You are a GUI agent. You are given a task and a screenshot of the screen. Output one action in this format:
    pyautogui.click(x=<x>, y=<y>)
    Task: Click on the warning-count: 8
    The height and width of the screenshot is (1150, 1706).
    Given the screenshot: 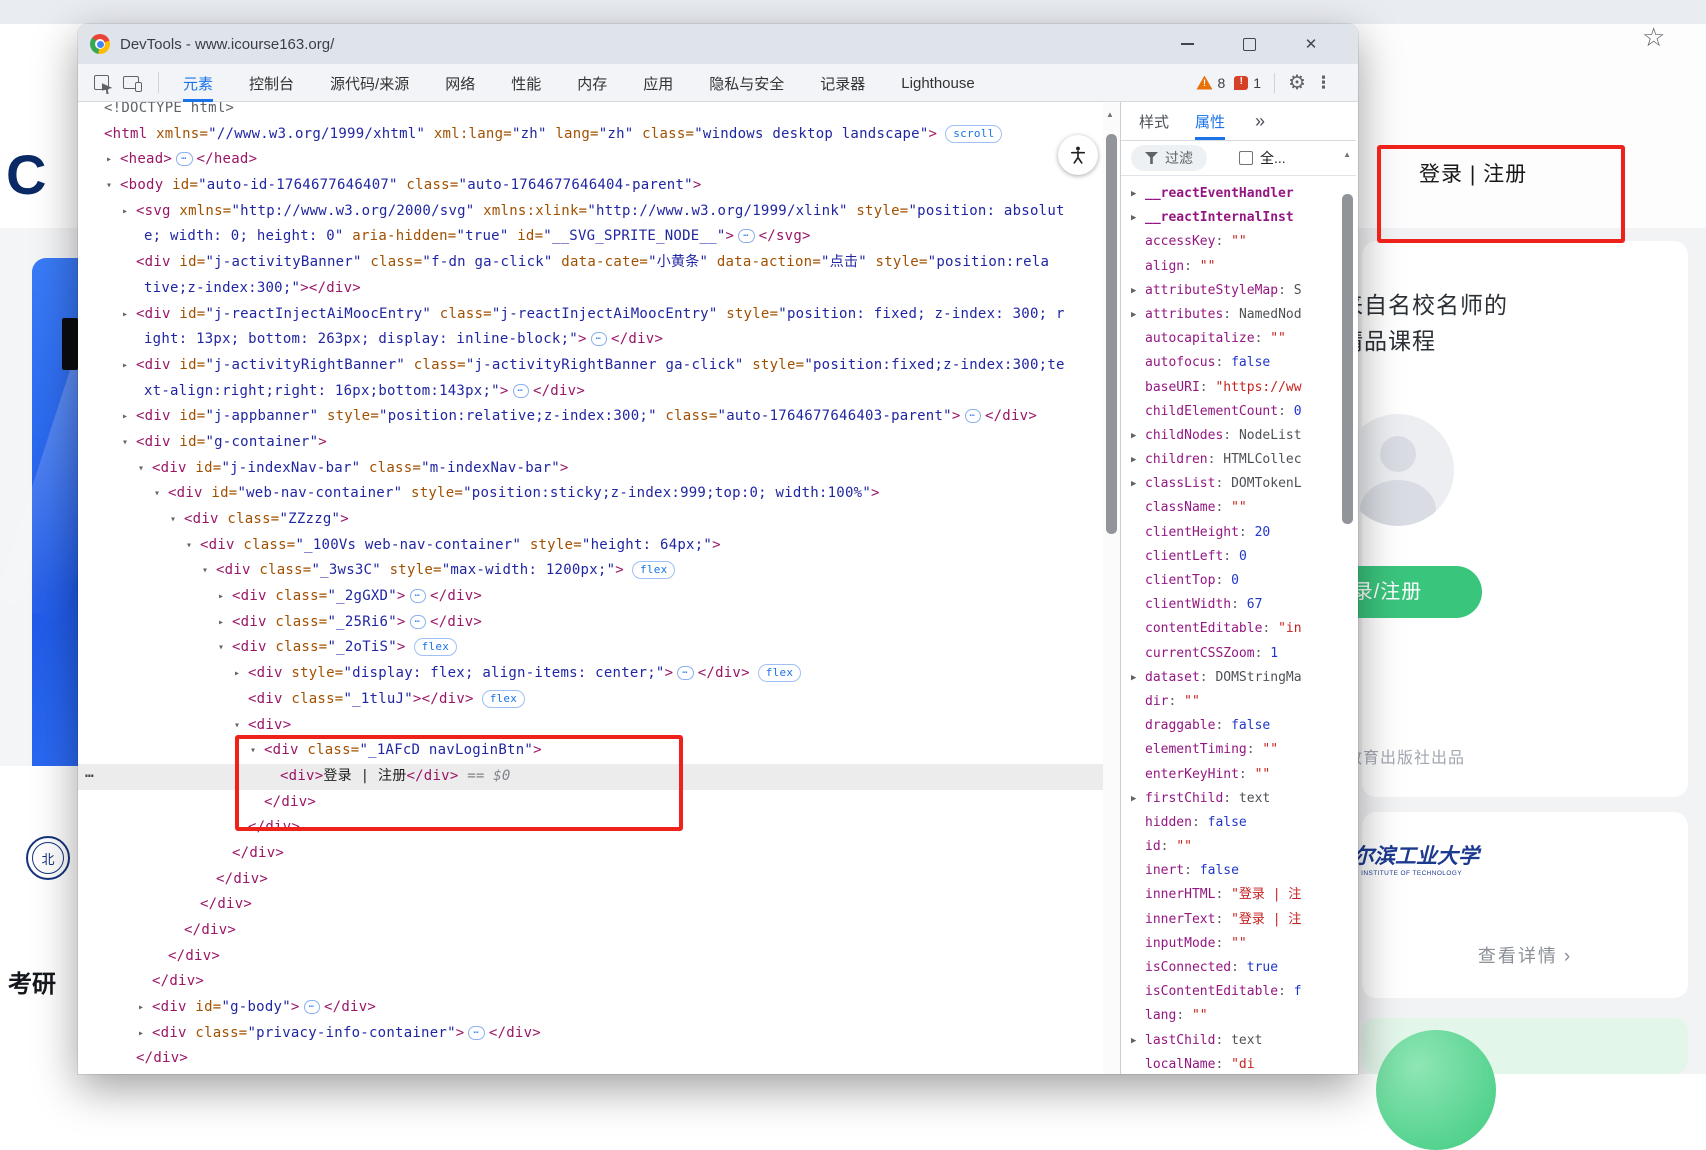 What is the action you would take?
    pyautogui.click(x=1221, y=83)
    